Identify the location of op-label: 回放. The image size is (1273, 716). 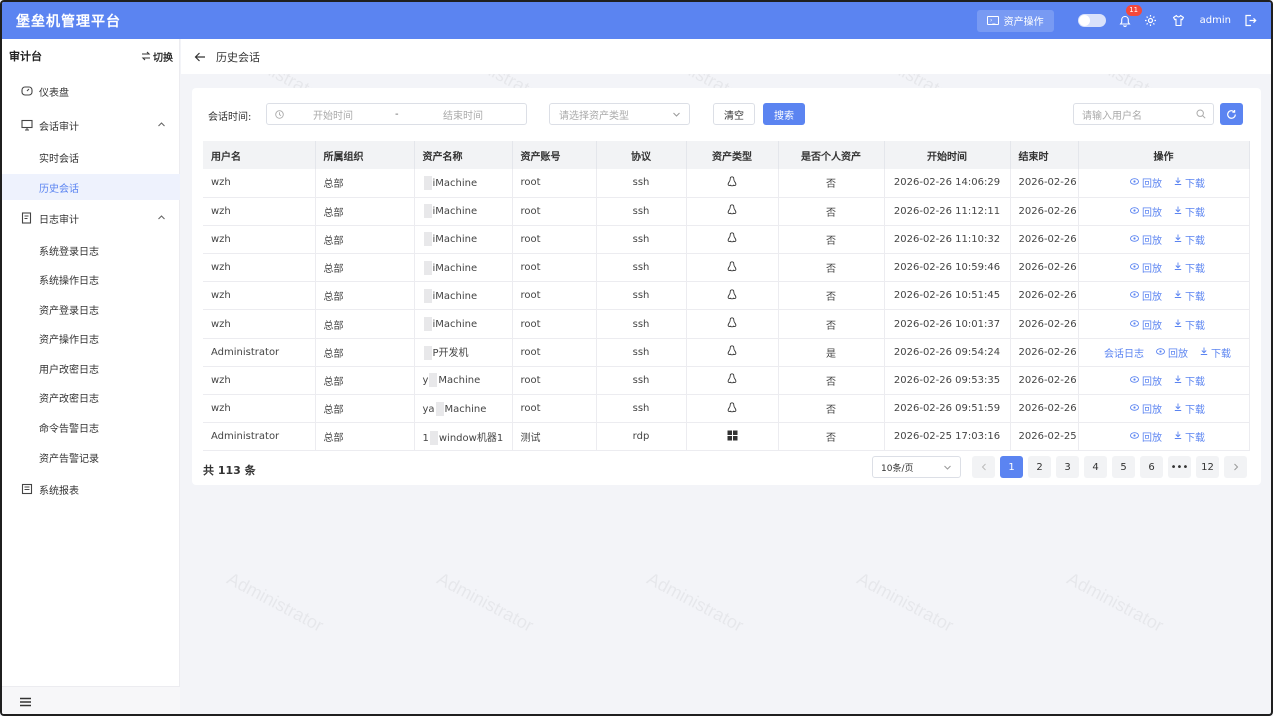
(1152, 439).